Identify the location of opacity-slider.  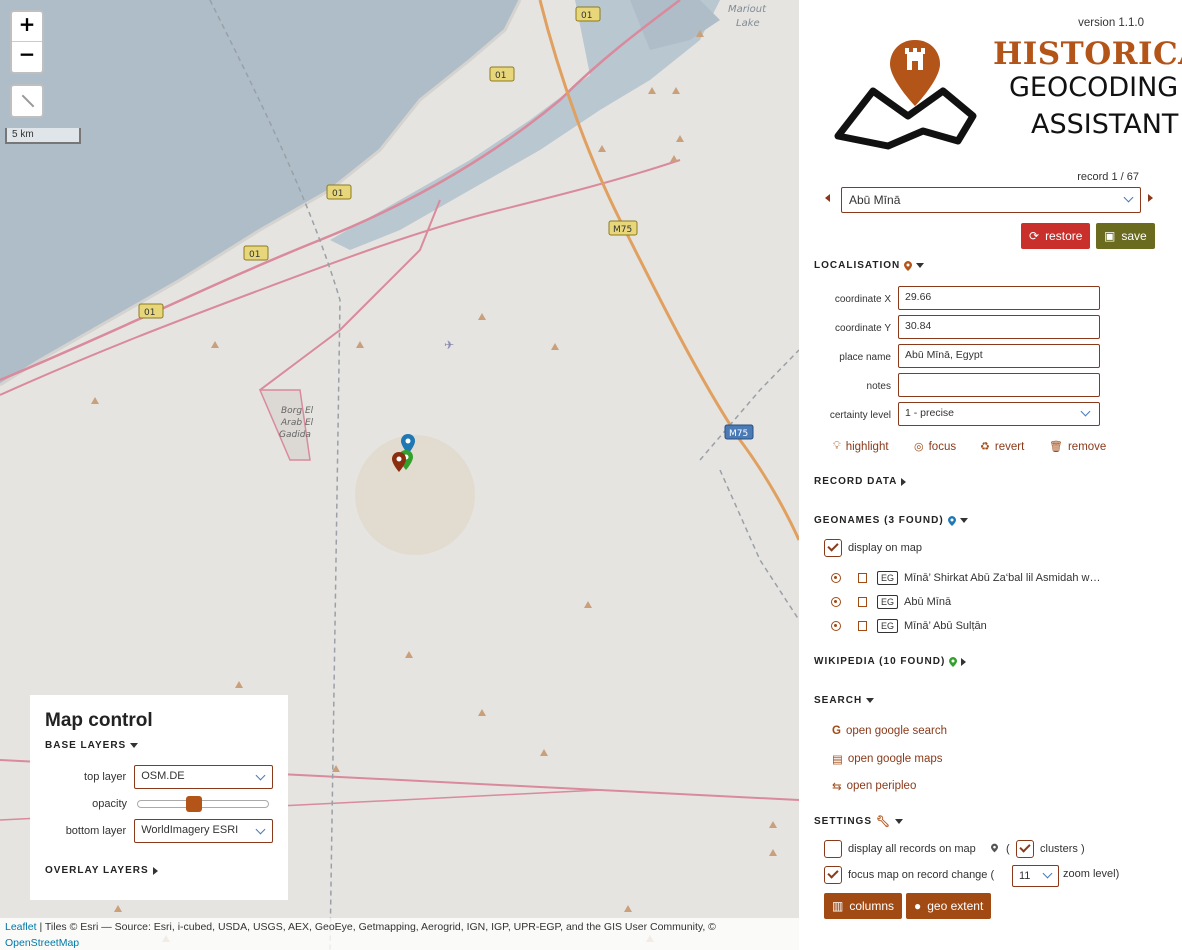
(203, 804).